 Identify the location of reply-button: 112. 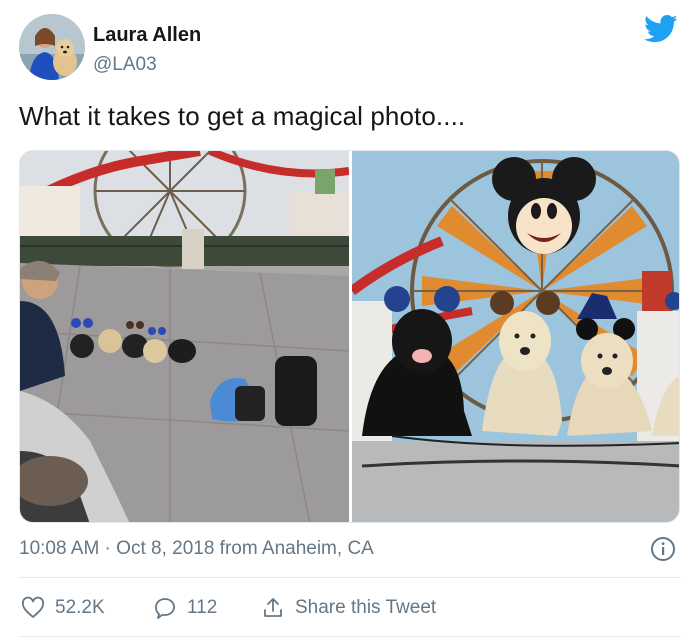
(185, 608).